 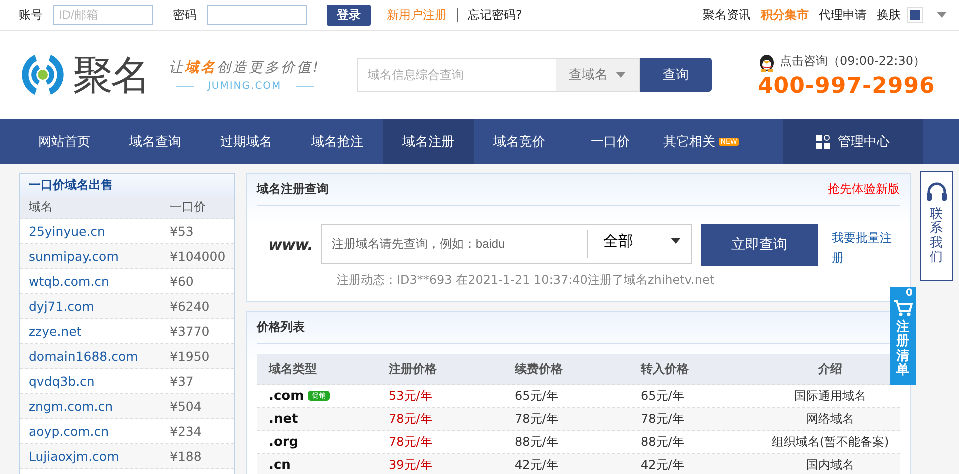 What do you see at coordinates (99, 381) in the screenshot?
I see `domain-link: qvdq3b.cn` at bounding box center [99, 381].